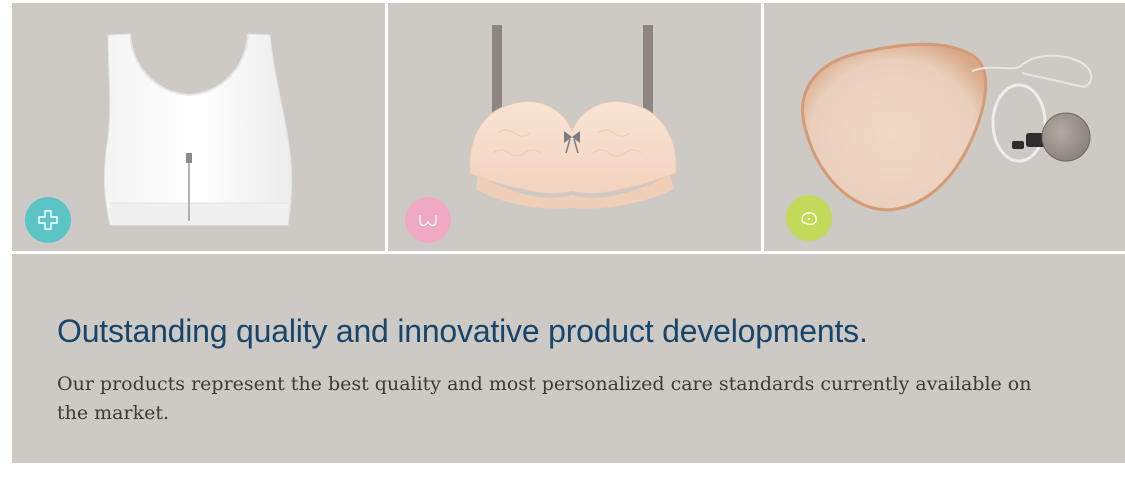 This screenshot has height=493, width=1125. I want to click on breast-form-badge, so click(809, 218).